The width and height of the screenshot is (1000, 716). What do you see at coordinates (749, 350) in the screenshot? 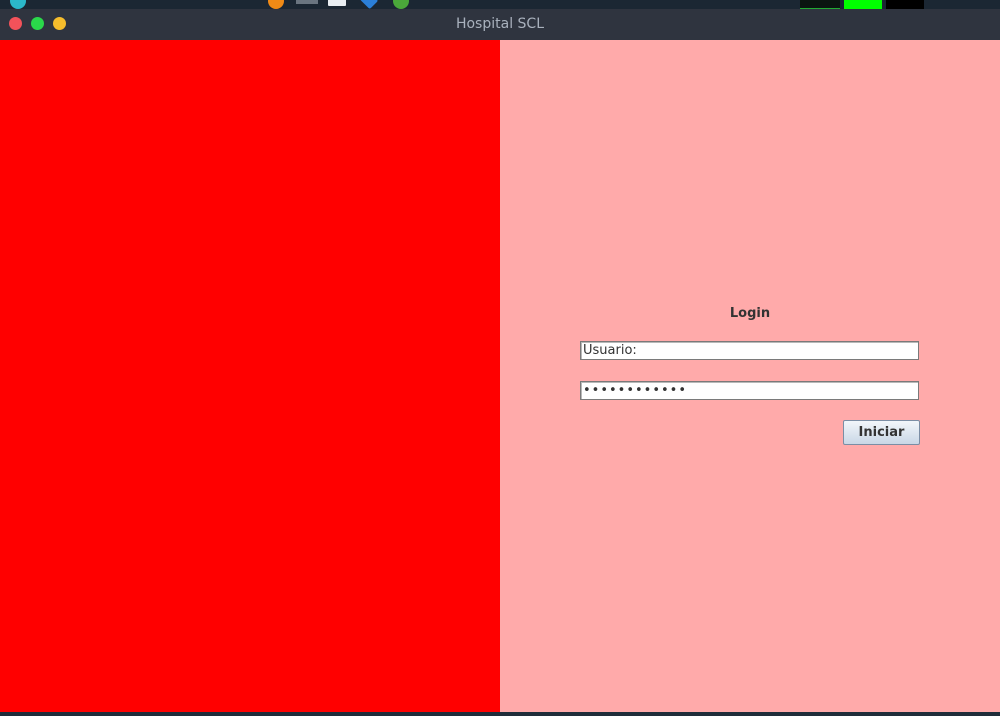
I see `username-field` at bounding box center [749, 350].